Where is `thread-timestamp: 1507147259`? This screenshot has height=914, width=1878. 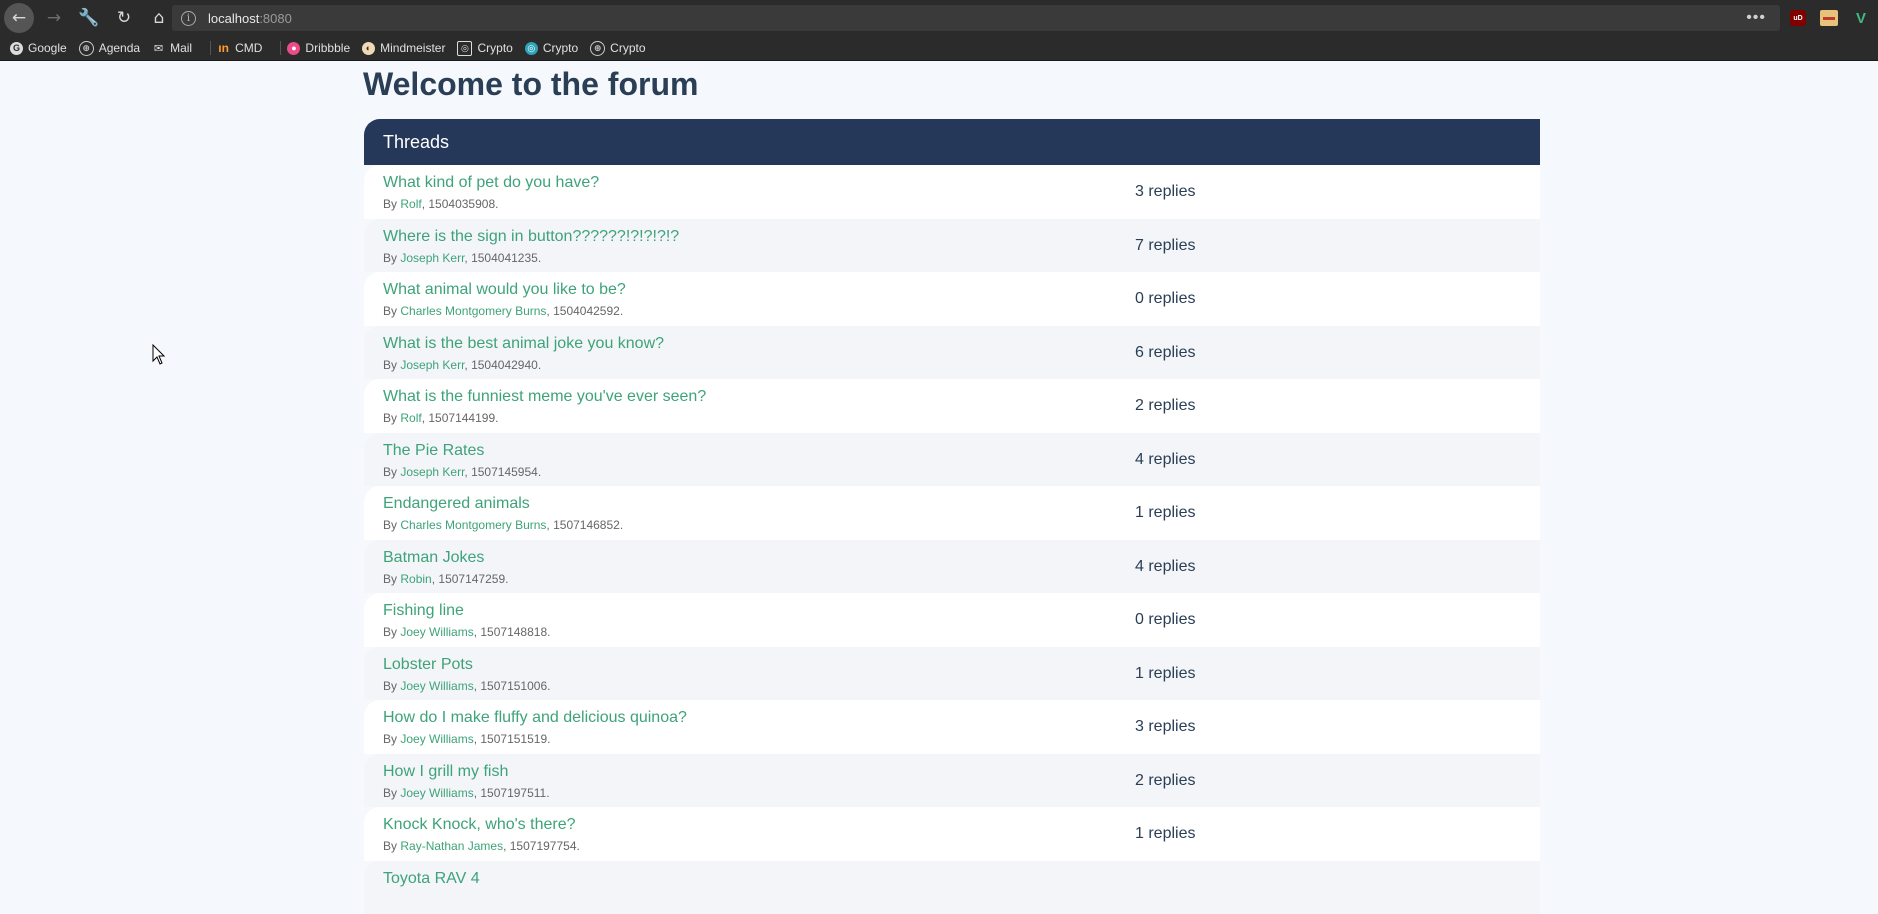
thread-timestamp: 1507147259 is located at coordinates (471, 579).